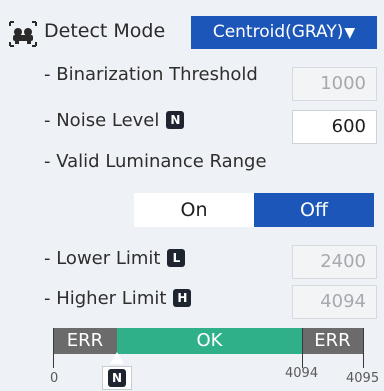 This screenshot has height=391, width=384. I want to click on luminance-off-button: Off, so click(314, 210).